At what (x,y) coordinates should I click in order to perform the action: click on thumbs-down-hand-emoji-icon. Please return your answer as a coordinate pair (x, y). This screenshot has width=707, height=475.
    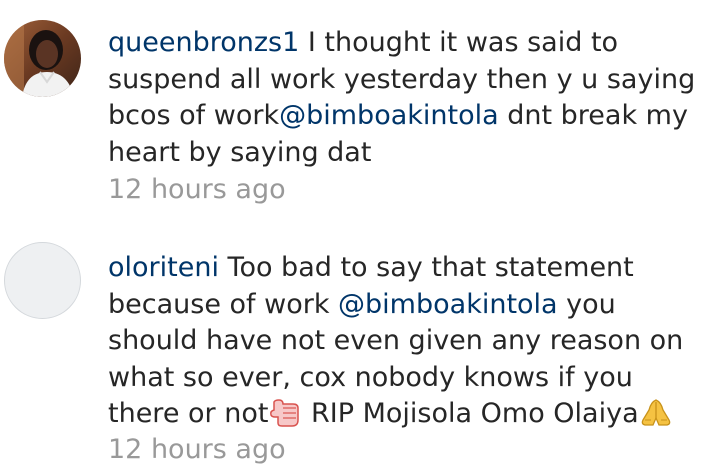
    Looking at the image, I should click on (285, 413).